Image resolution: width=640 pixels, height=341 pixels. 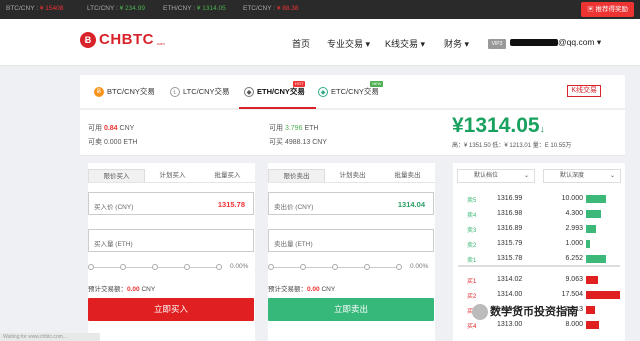 I want to click on tab-limit-buy: 限价买入, so click(x=116, y=175).